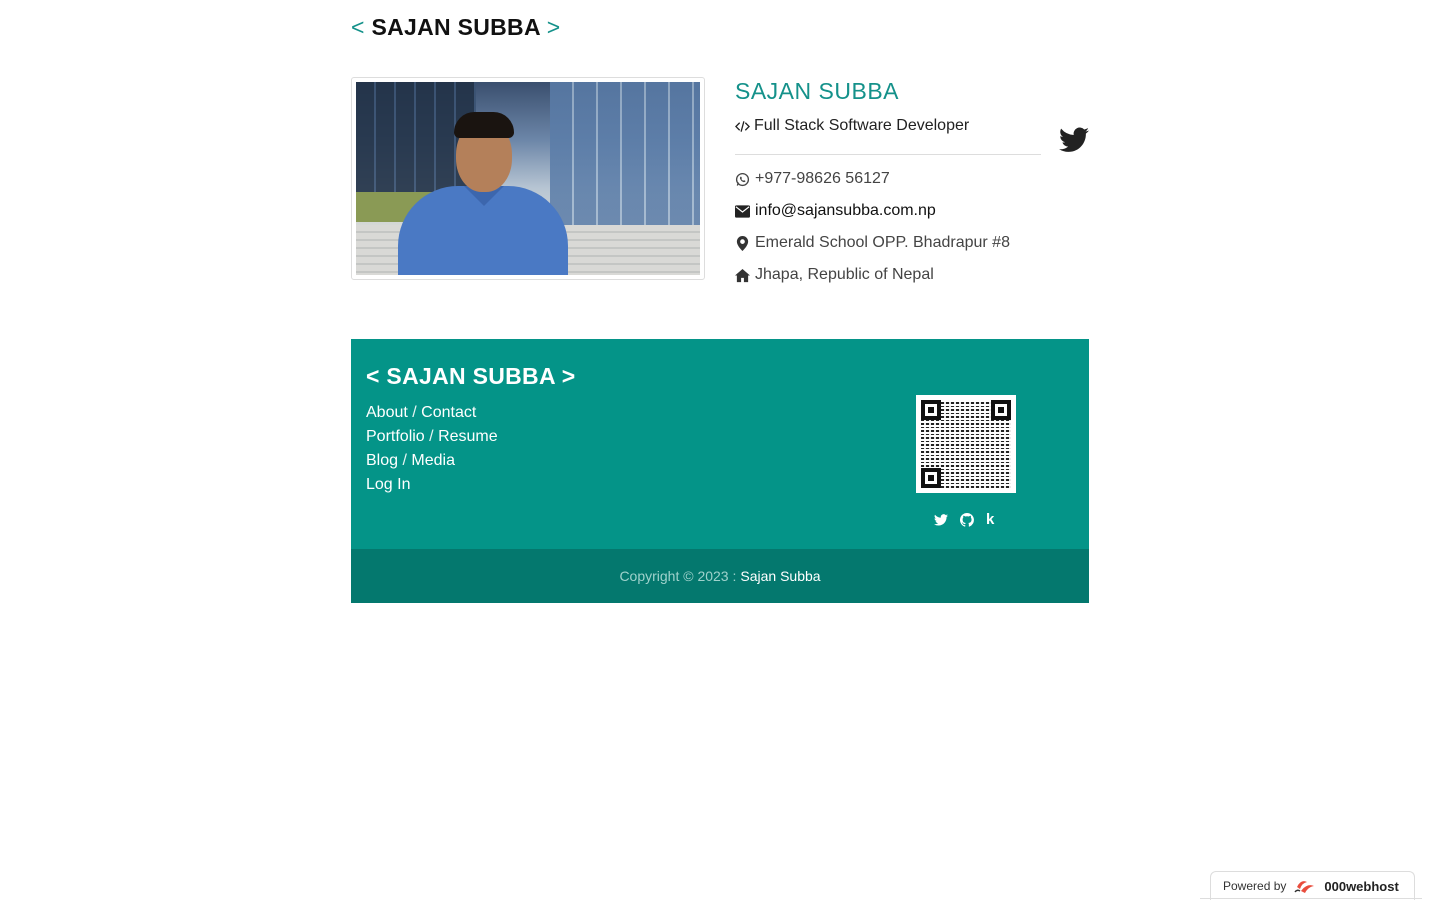  What do you see at coordinates (888, 154) in the screenshot?
I see `profile-divider` at bounding box center [888, 154].